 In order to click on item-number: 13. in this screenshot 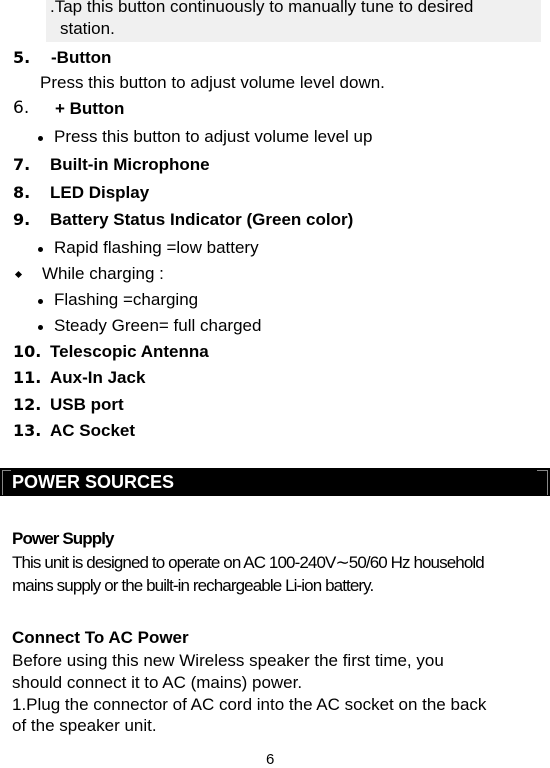, I will do `click(27, 430)`.